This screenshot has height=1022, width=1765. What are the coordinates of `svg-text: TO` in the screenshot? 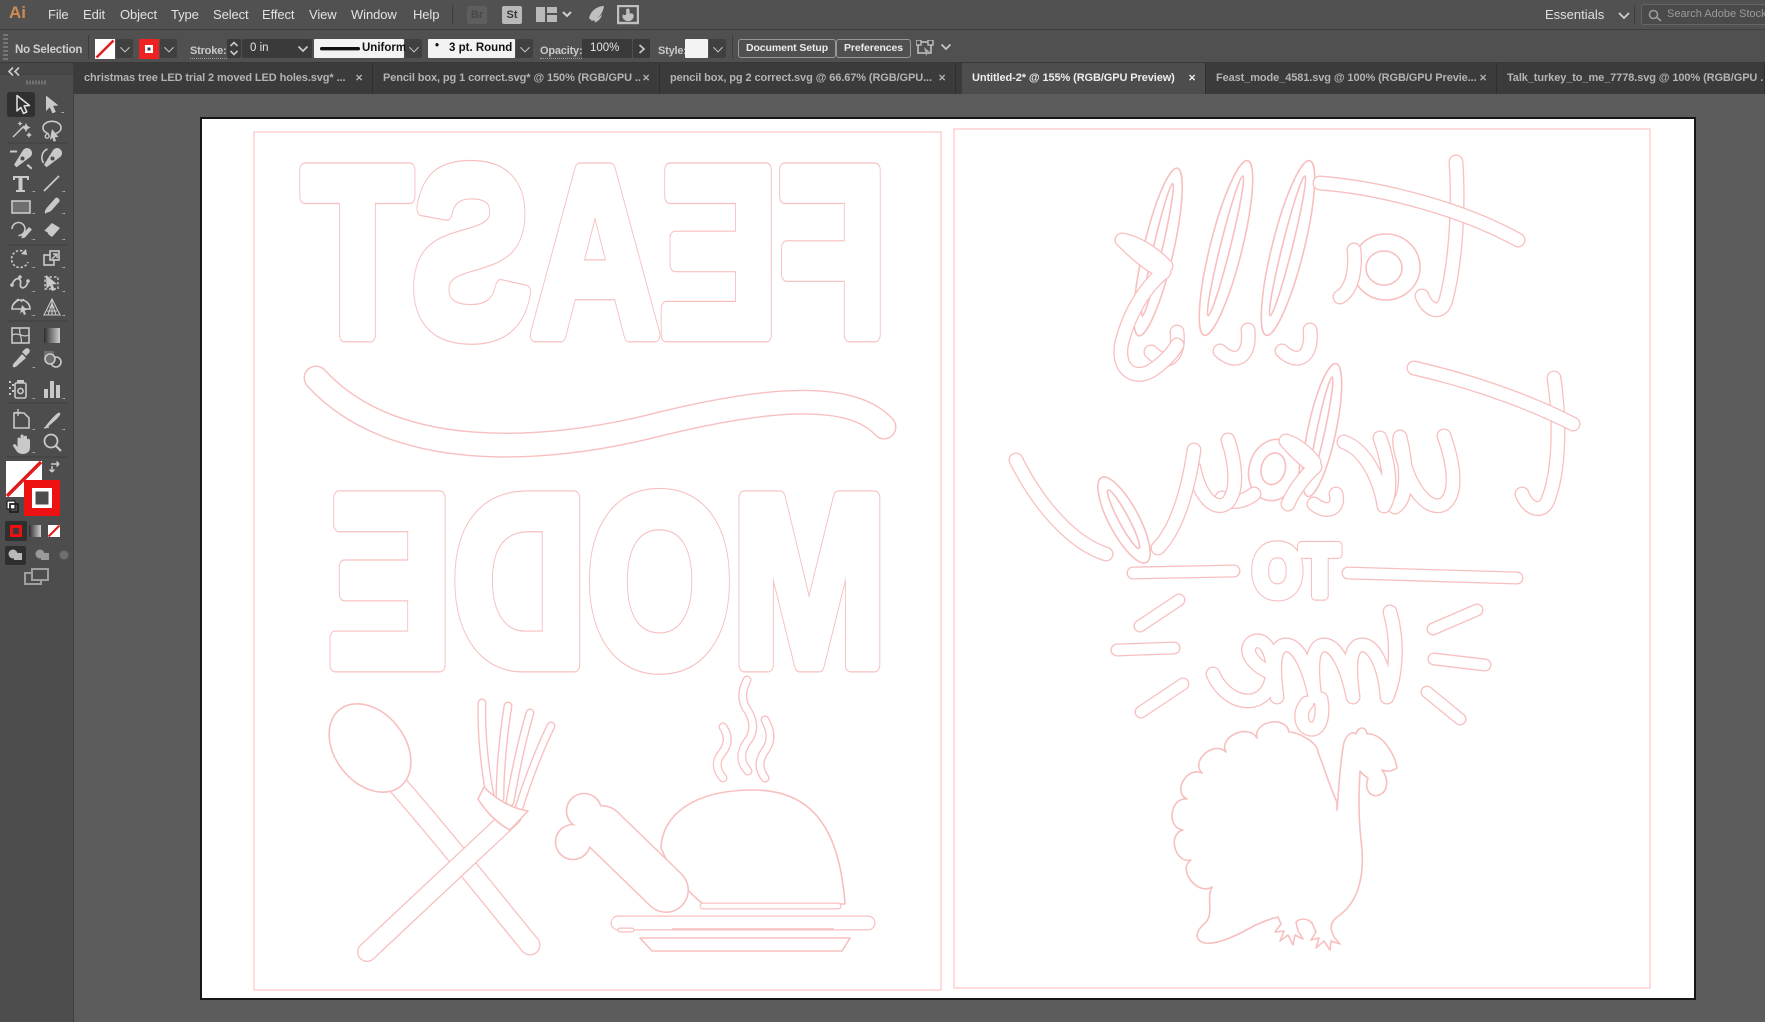 It's located at (1296, 572).